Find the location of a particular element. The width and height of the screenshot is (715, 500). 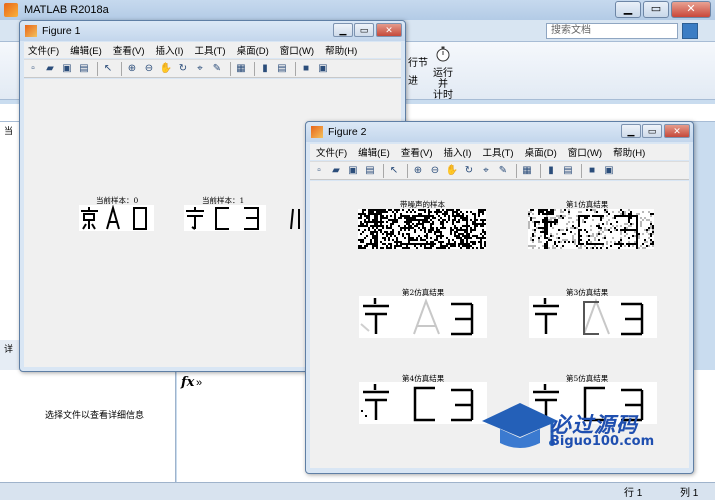

figure-2-close-button: ✕ is located at coordinates (677, 131).